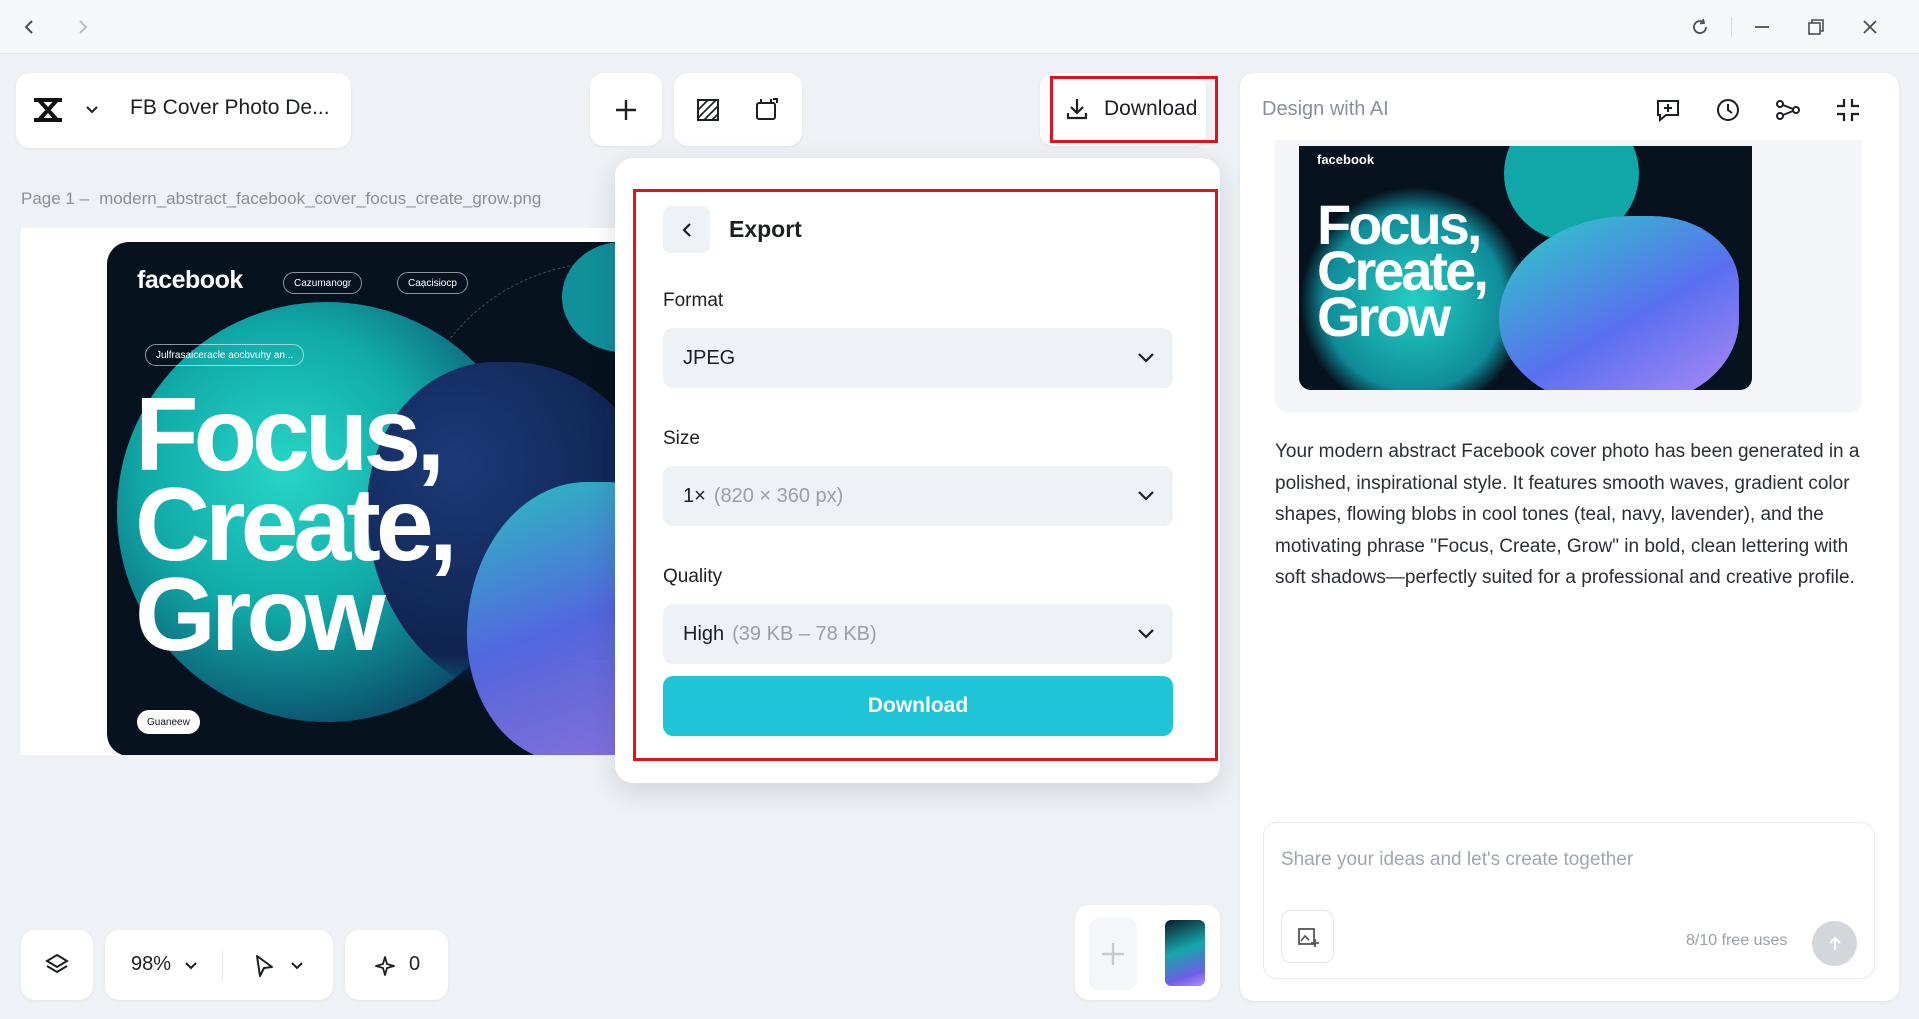 Image resolution: width=1919 pixels, height=1019 pixels. Describe the element at coordinates (1834, 943) in the screenshot. I see `send-arrow-icon` at that location.